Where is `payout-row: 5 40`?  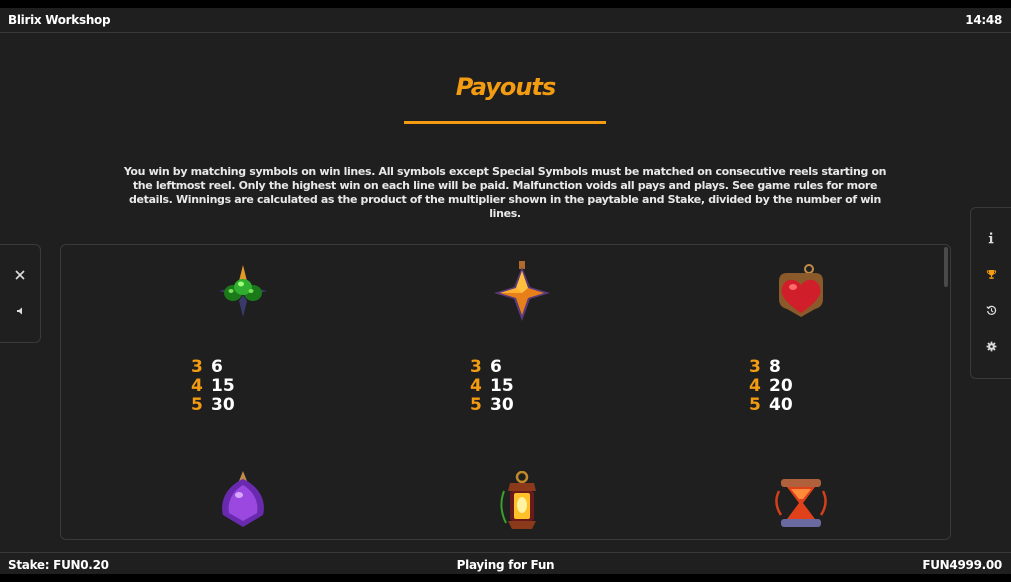
payout-row: 5 40 is located at coordinates (779, 405).